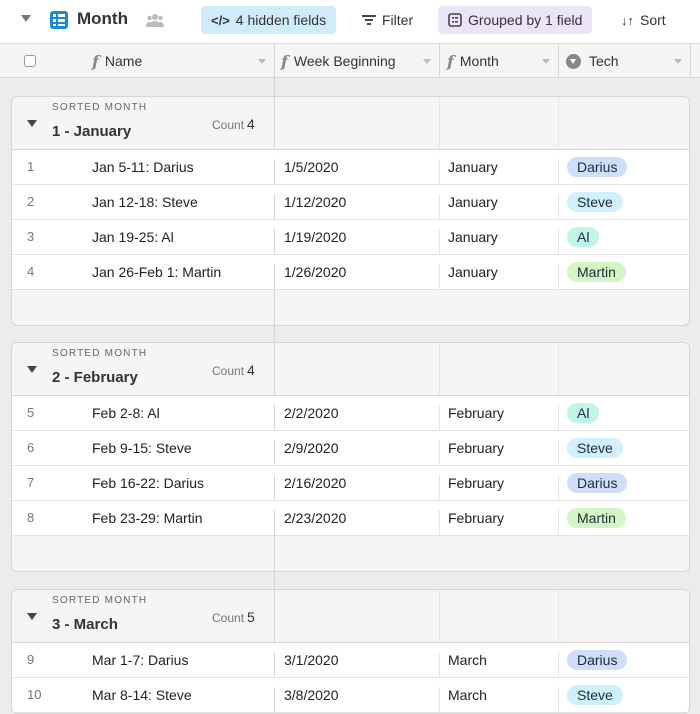 This screenshot has height=714, width=700. Describe the element at coordinates (133, 237) in the screenshot. I see `cell-name: Jan 19-25: Al` at that location.